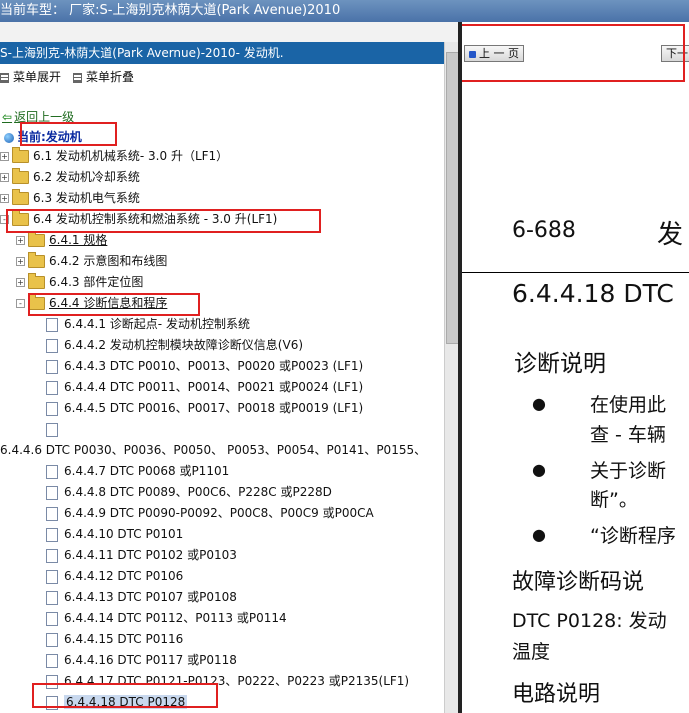 The height and width of the screenshot is (713, 689). Describe the element at coordinates (124, 576) in the screenshot. I see `tree-item-label: 6.4.4.12 DTC P0106` at that location.